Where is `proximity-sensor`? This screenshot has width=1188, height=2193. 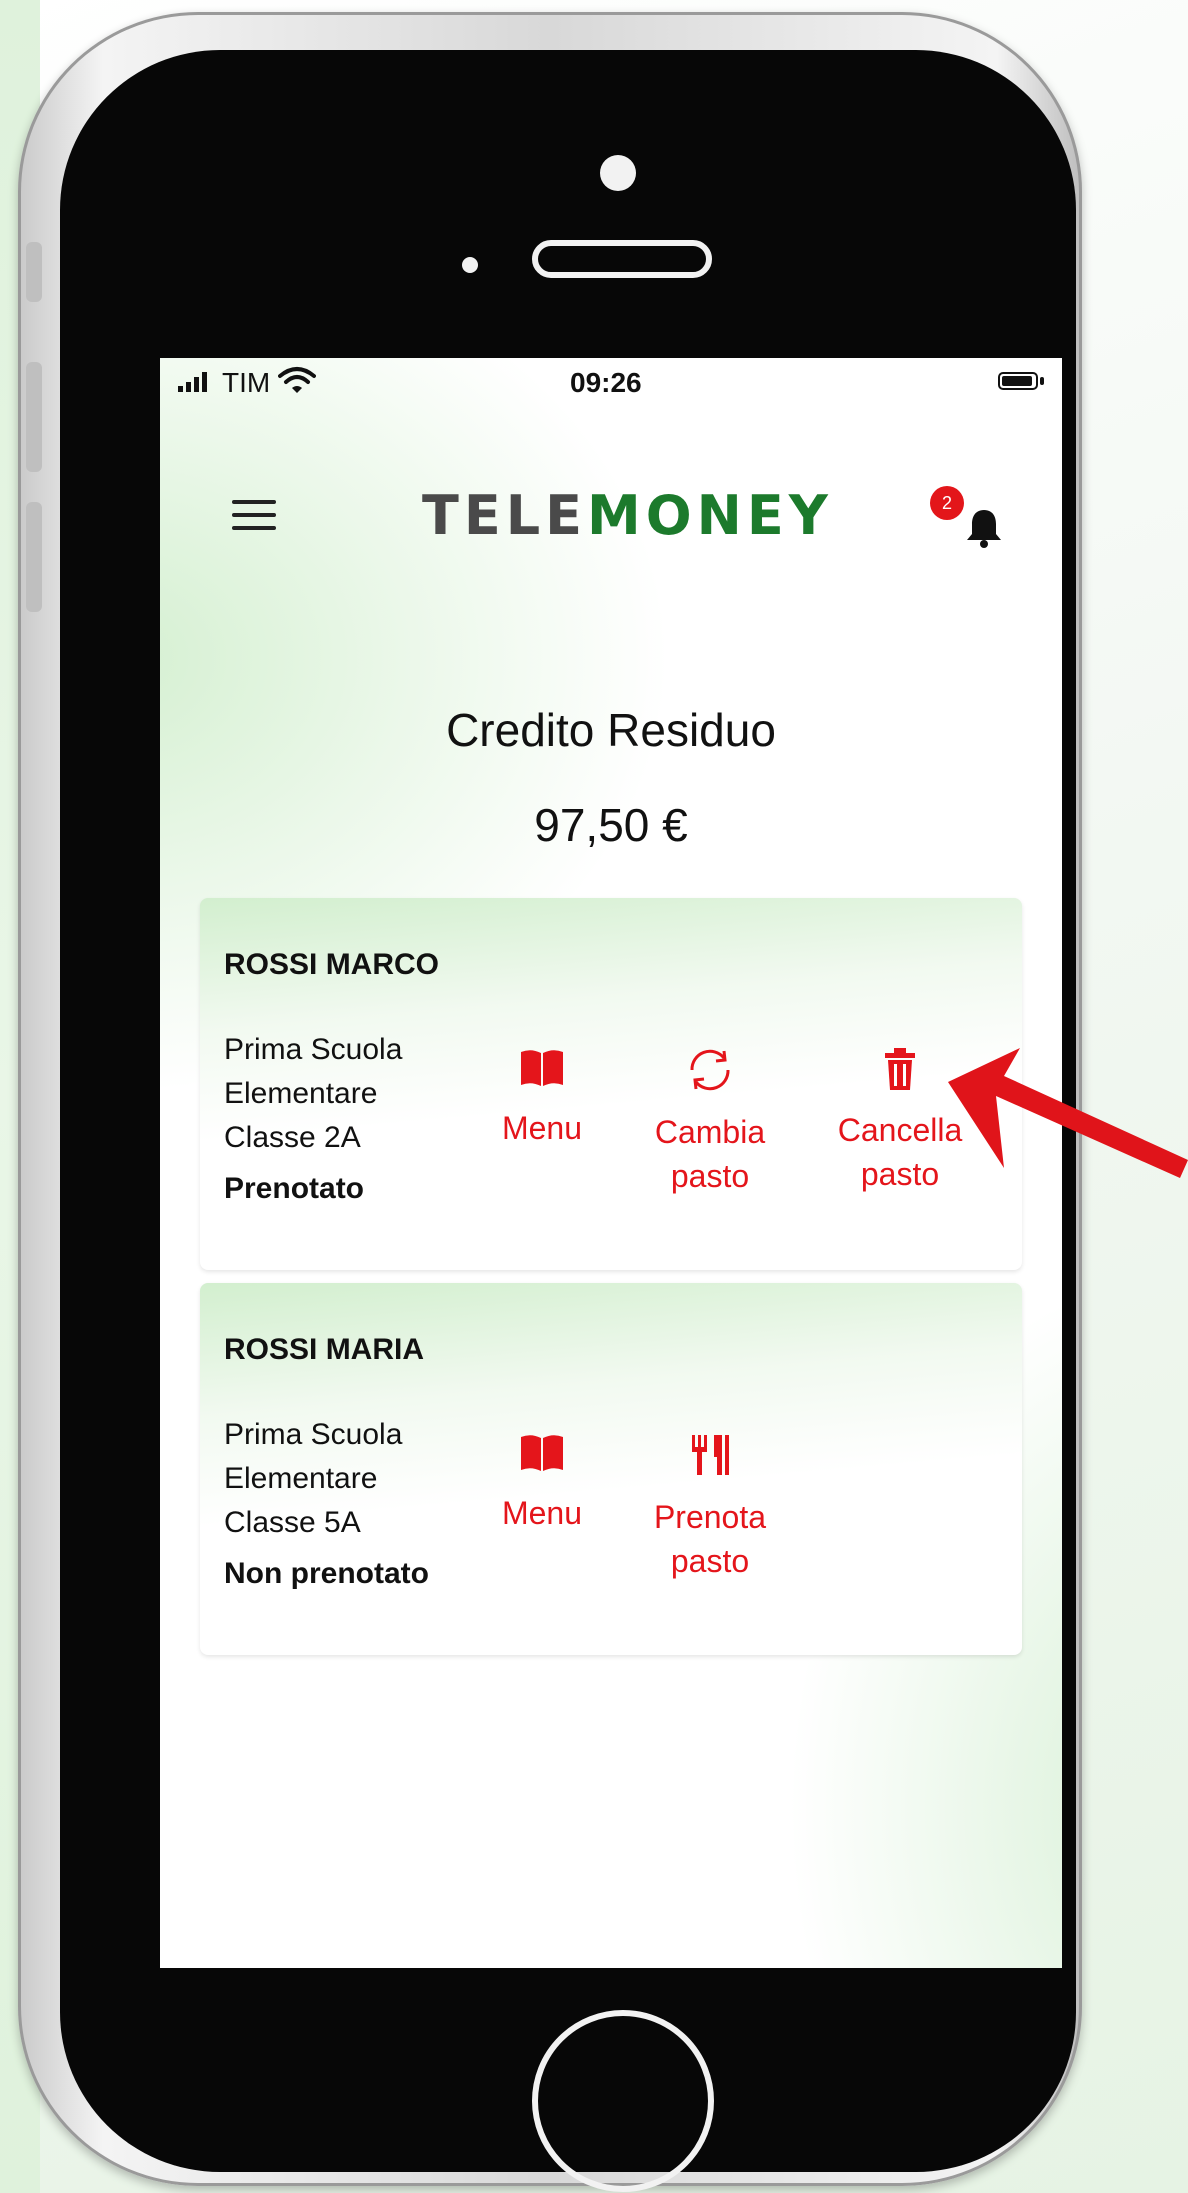 proximity-sensor is located at coordinates (470, 265).